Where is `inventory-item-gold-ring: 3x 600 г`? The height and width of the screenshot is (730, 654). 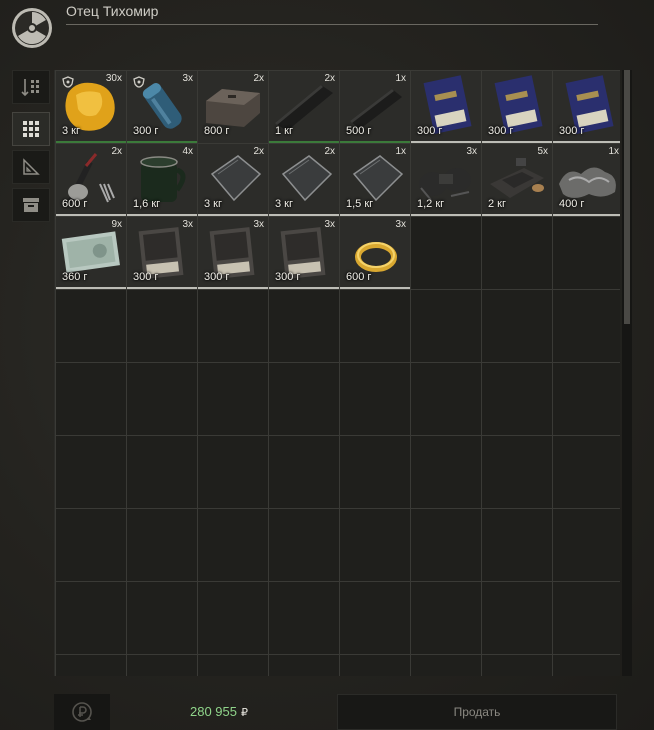
inventory-item-gold-ring: 3x 600 г is located at coordinates (375, 253).